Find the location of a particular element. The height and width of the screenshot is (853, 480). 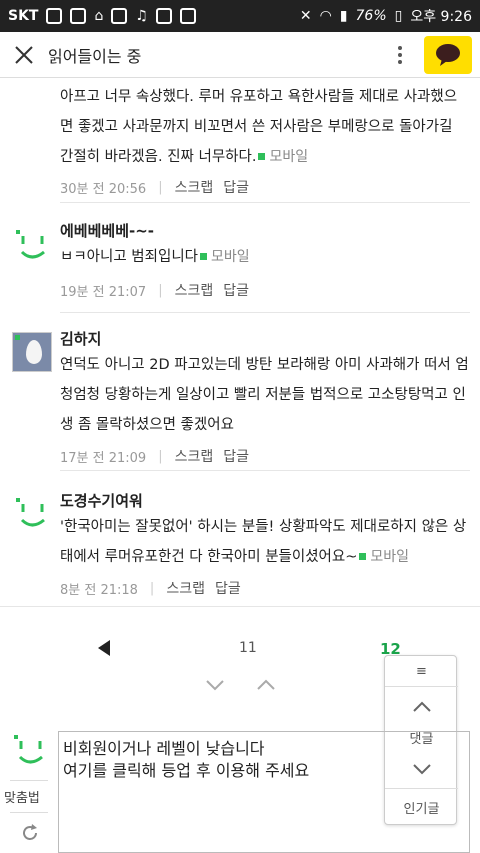

more-vertical-icon is located at coordinates (400, 54).